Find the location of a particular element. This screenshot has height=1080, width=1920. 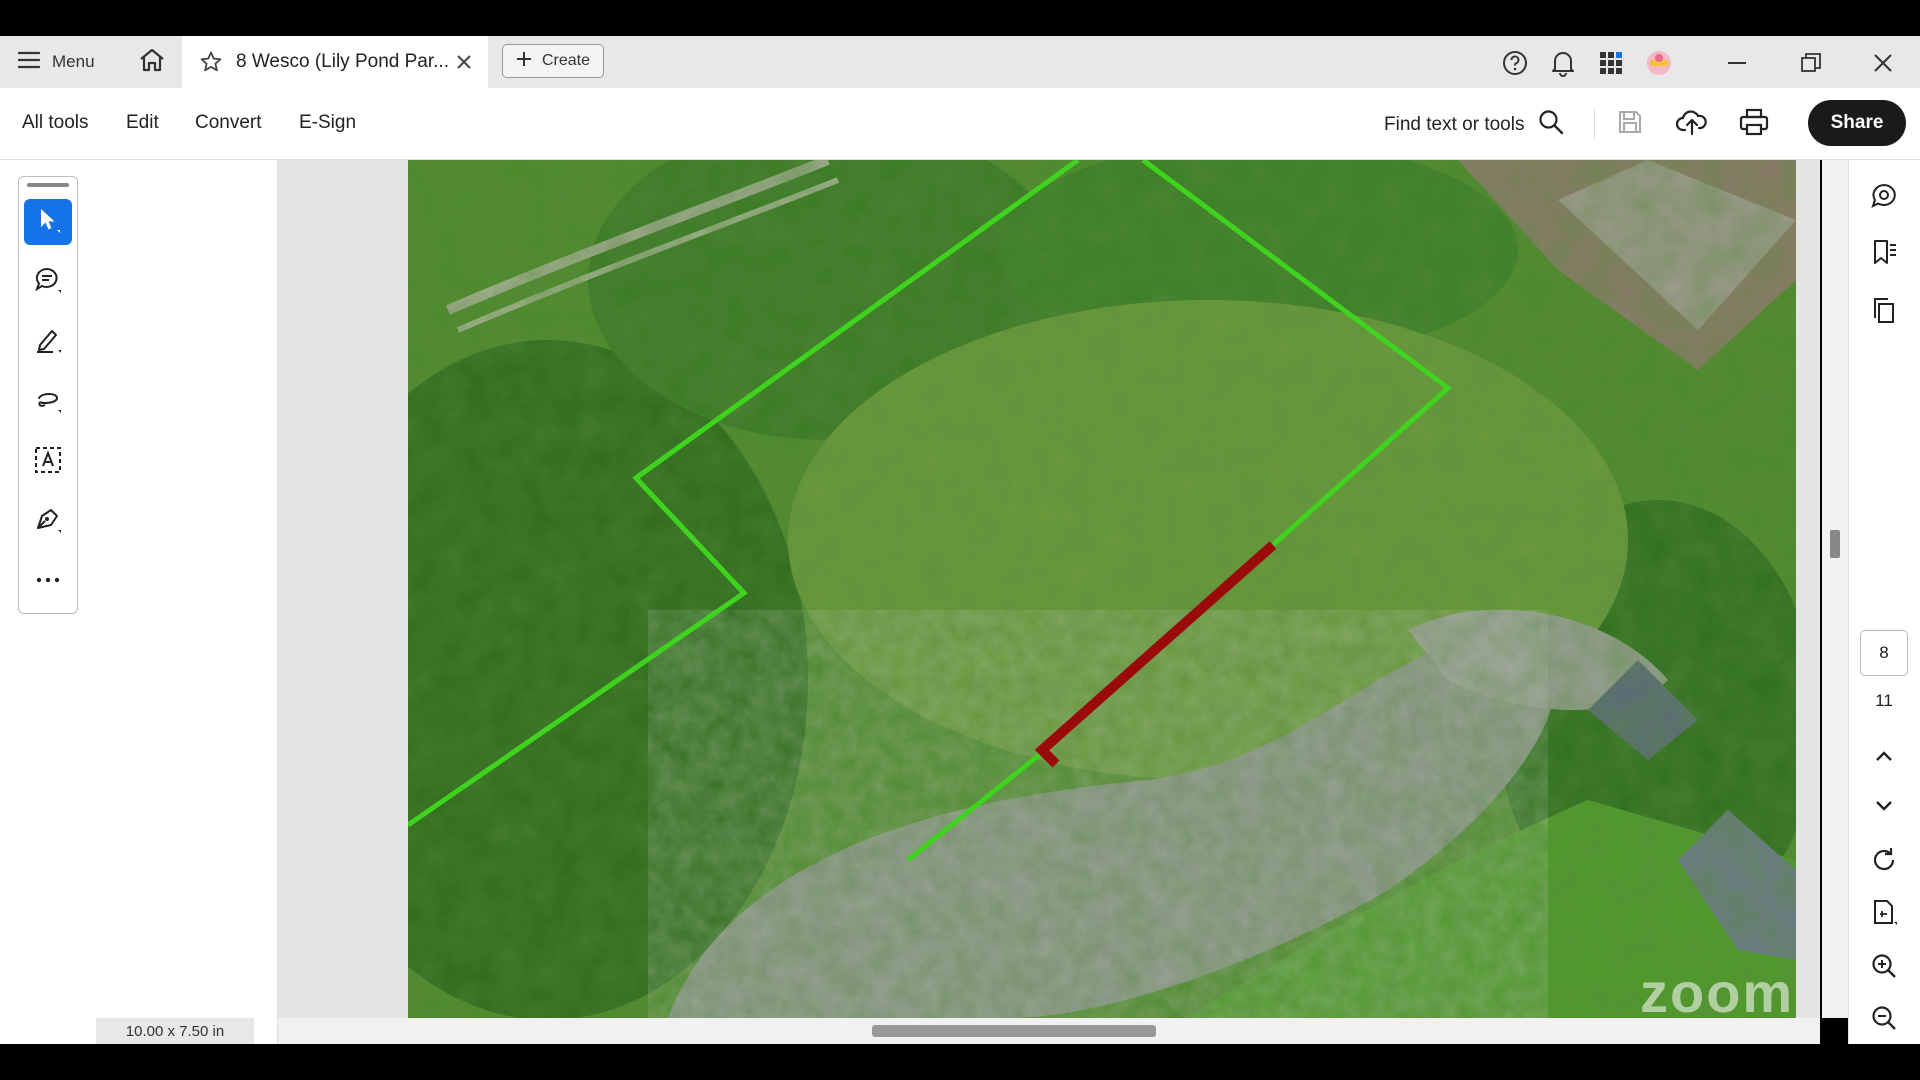

rotate-icon is located at coordinates (1884, 860).